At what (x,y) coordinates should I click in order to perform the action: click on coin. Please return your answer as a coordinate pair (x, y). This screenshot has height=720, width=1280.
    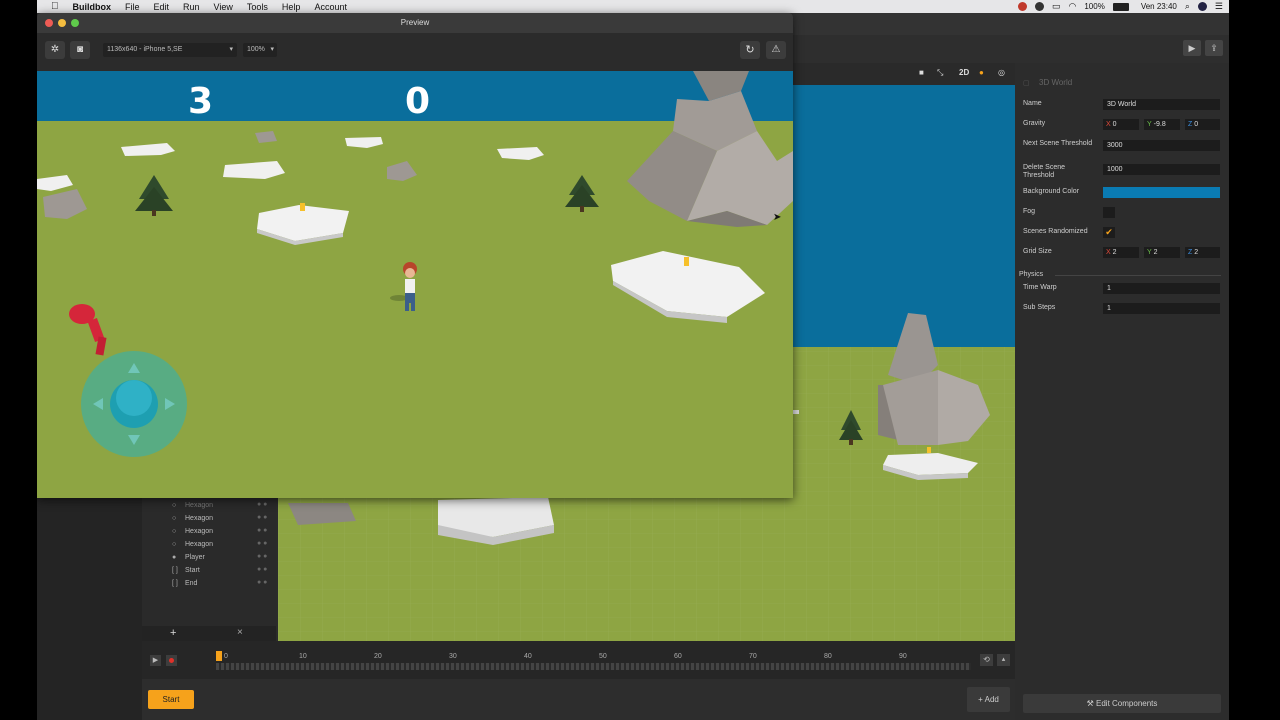
    Looking at the image, I should click on (686, 261).